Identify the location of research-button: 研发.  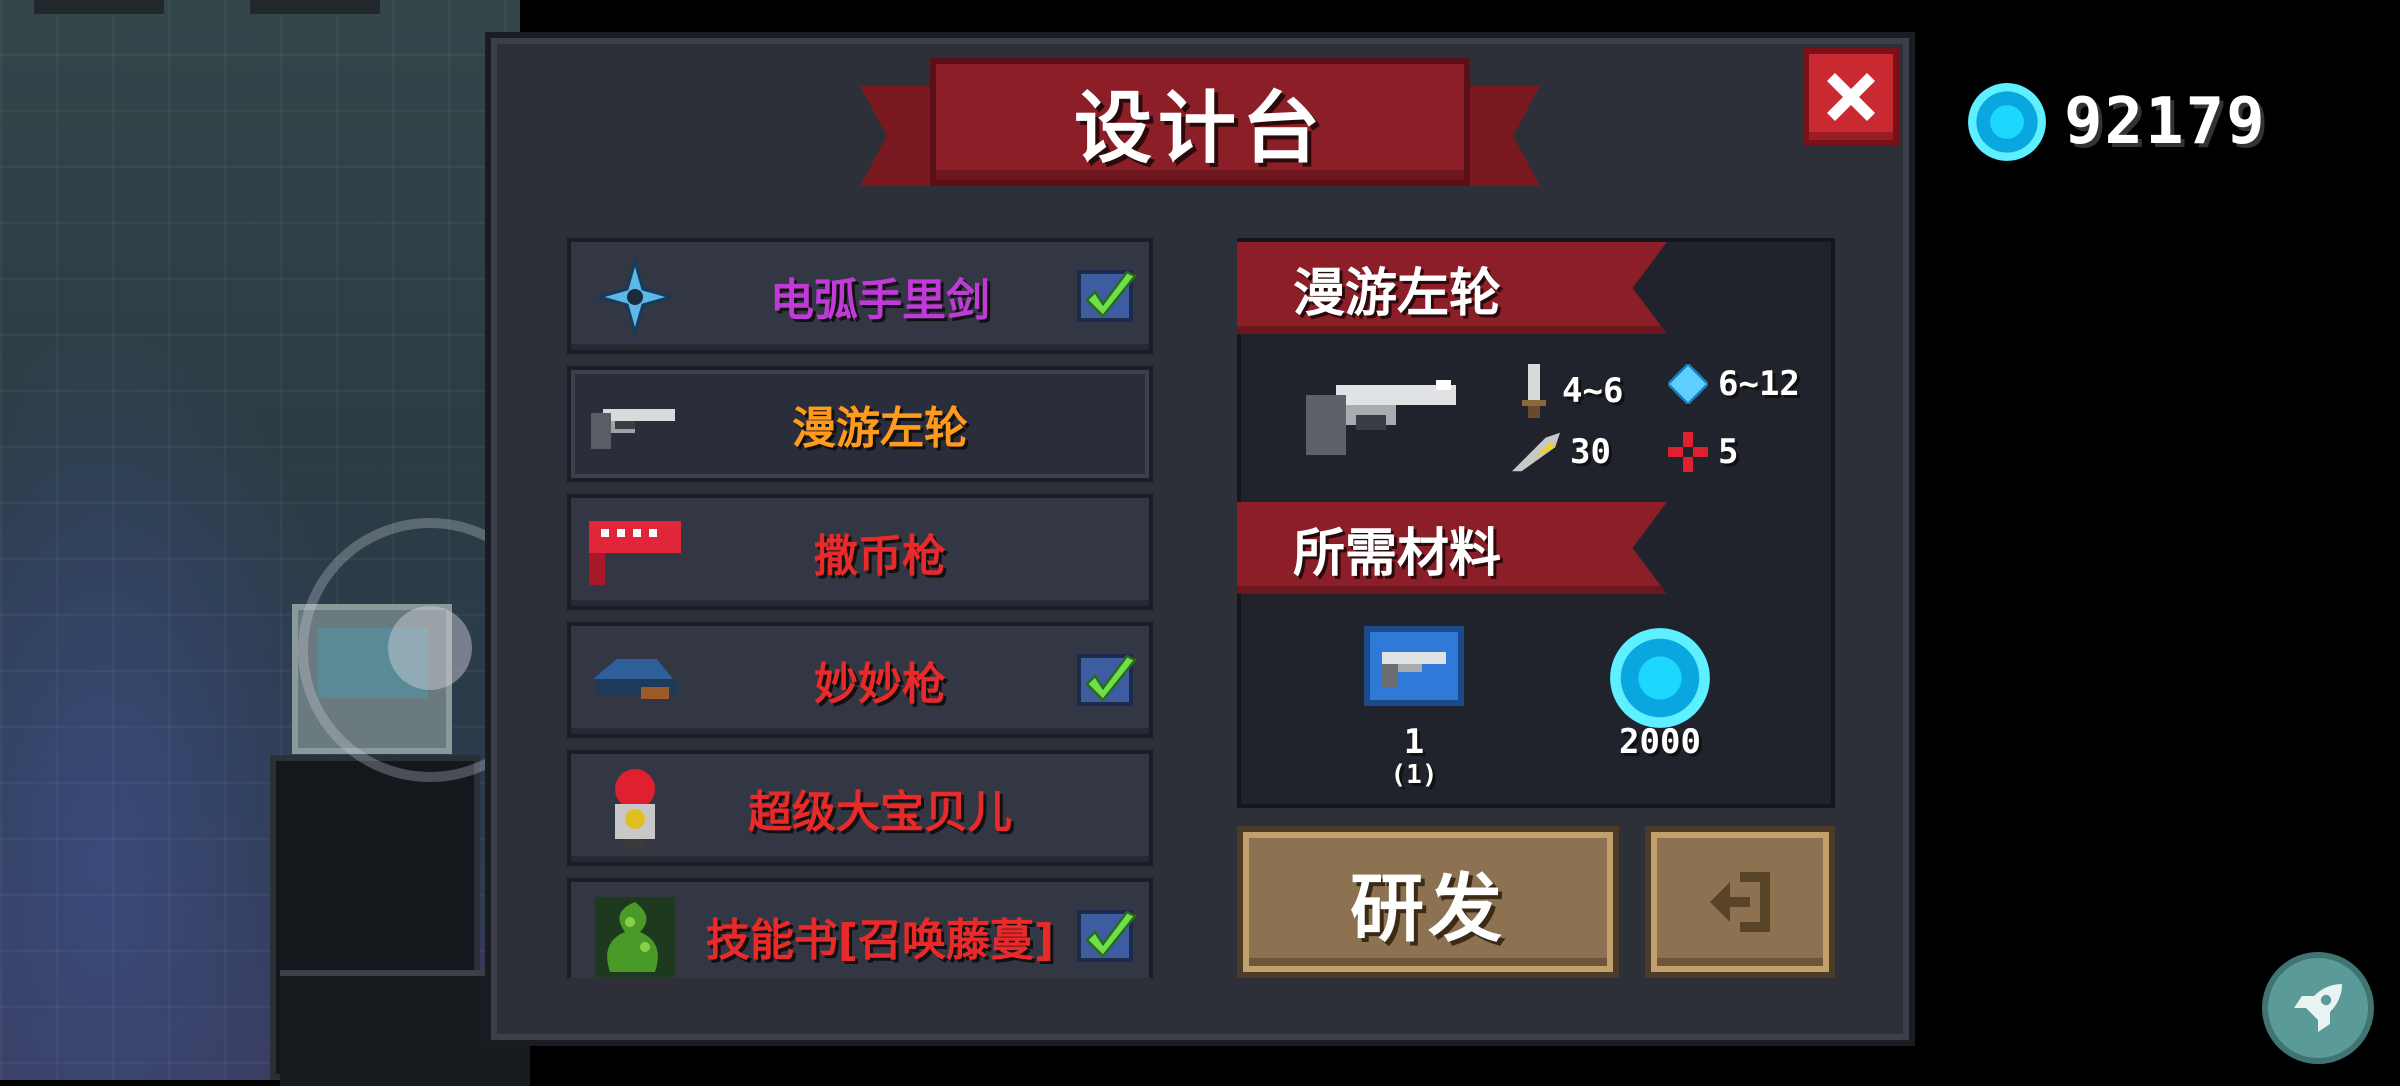
(1428, 902).